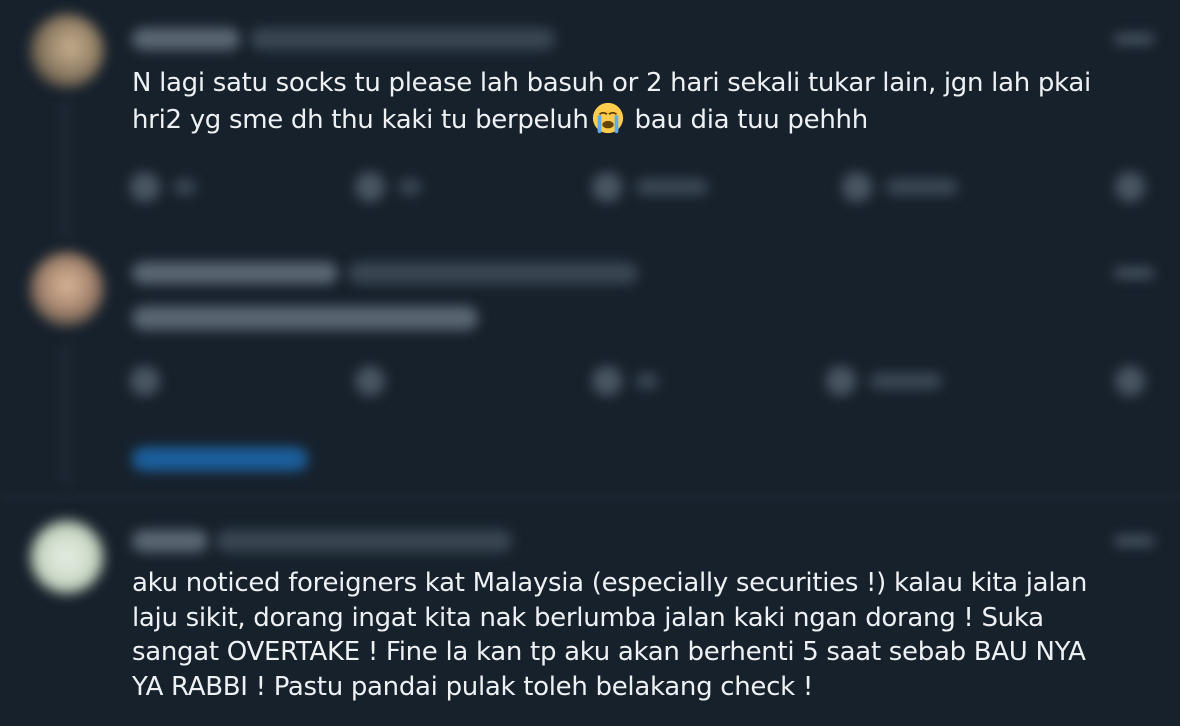 This screenshot has height=726, width=1180. Describe the element at coordinates (305, 318) in the screenshot. I see `tweet-text` at that location.